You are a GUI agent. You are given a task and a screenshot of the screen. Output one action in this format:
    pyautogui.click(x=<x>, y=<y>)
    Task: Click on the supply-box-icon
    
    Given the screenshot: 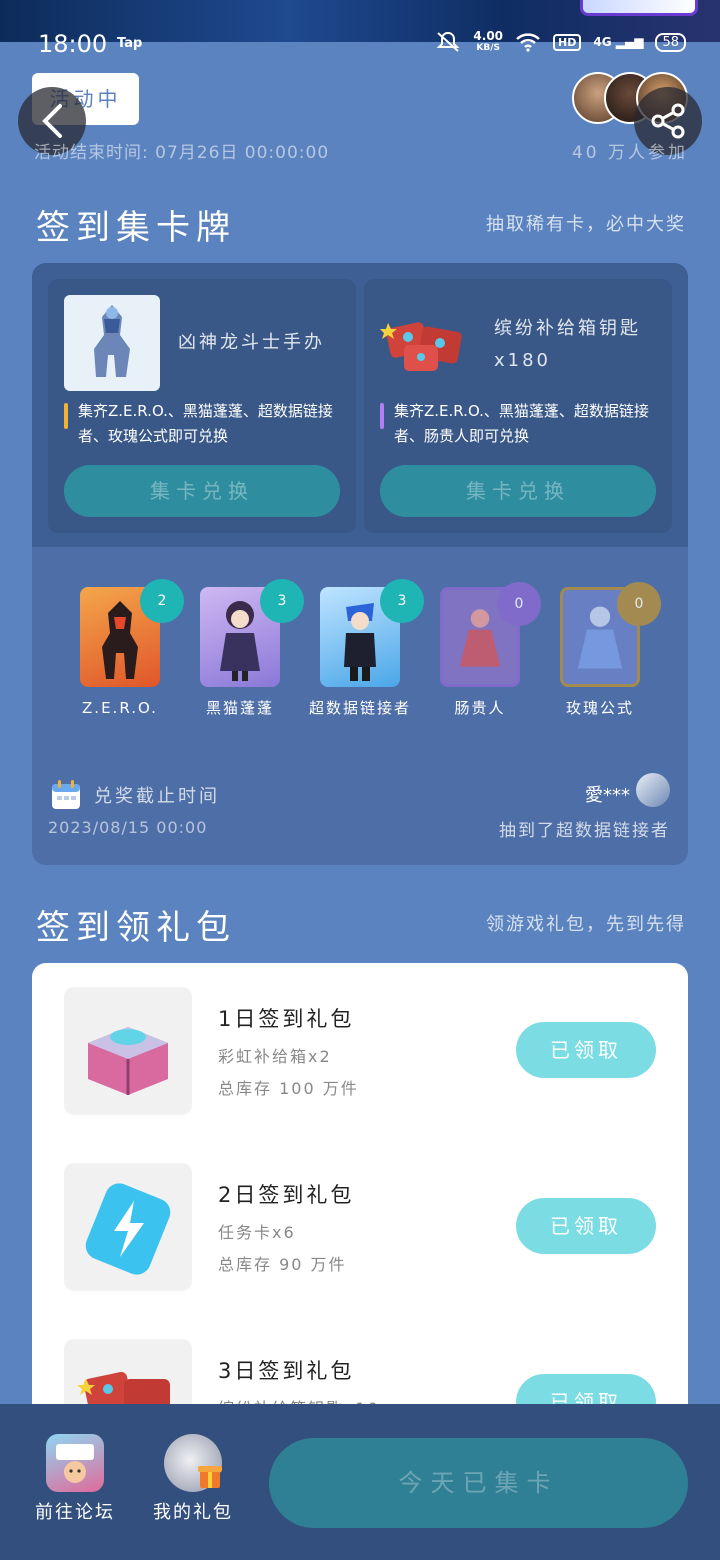 What is the action you would take?
    pyautogui.click(x=128, y=1061)
    